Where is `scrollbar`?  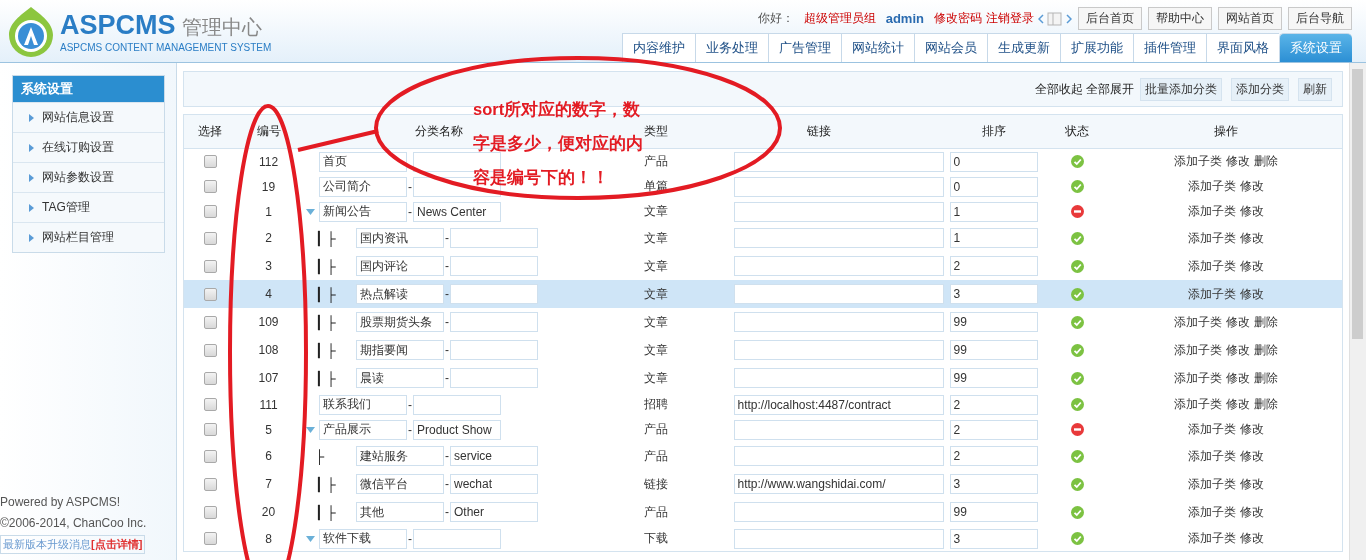 scrollbar is located at coordinates (1357, 311).